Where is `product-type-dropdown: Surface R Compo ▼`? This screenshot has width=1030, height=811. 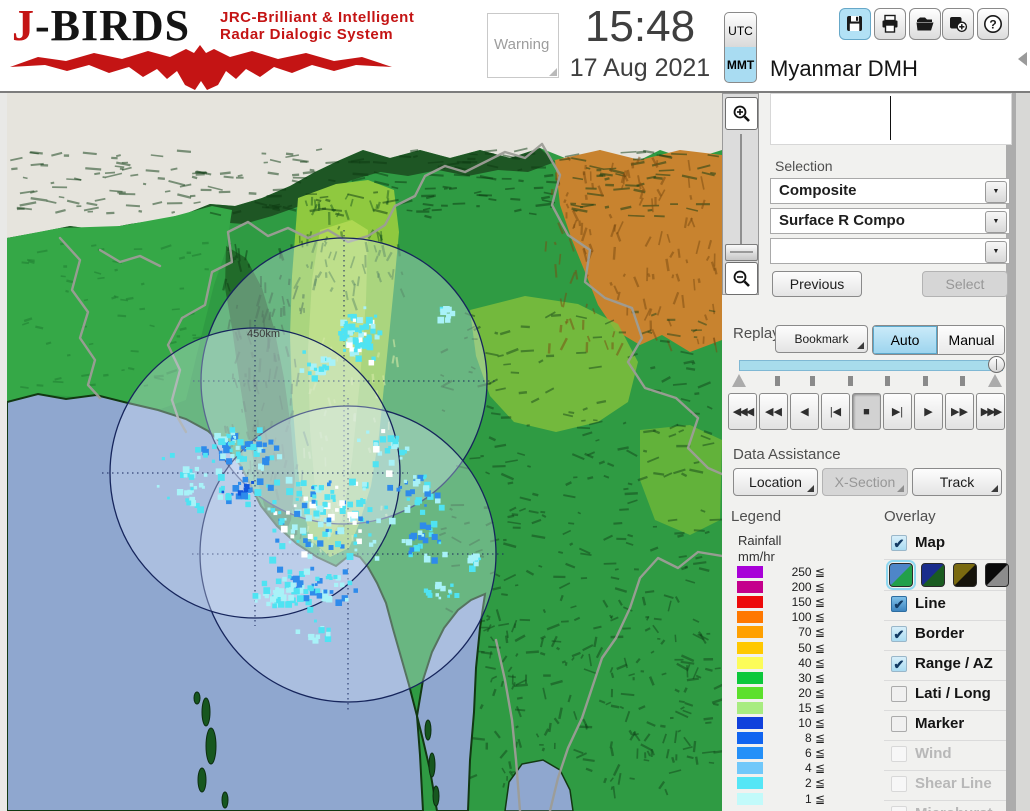
product-type-dropdown: Surface R Compo ▼ is located at coordinates (890, 221).